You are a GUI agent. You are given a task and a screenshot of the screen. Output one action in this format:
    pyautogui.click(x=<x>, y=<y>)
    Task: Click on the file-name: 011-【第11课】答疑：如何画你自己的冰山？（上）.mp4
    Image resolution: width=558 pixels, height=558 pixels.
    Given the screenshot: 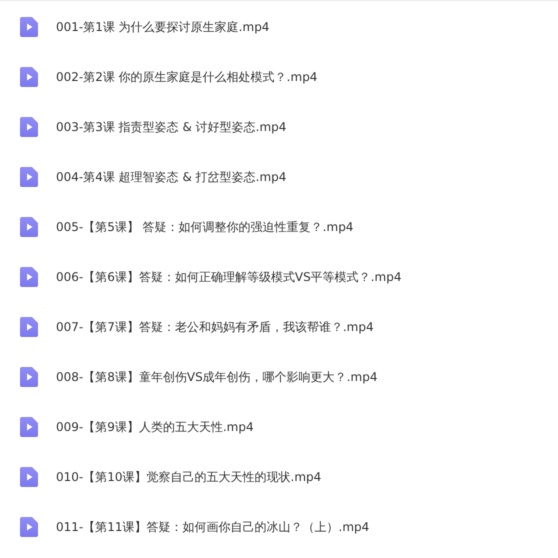 What is the action you would take?
    pyautogui.click(x=213, y=527)
    